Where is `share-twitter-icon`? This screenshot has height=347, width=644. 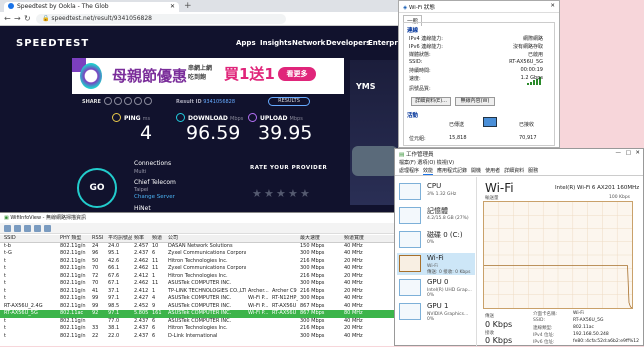 share-twitter-icon is located at coordinates (118, 101).